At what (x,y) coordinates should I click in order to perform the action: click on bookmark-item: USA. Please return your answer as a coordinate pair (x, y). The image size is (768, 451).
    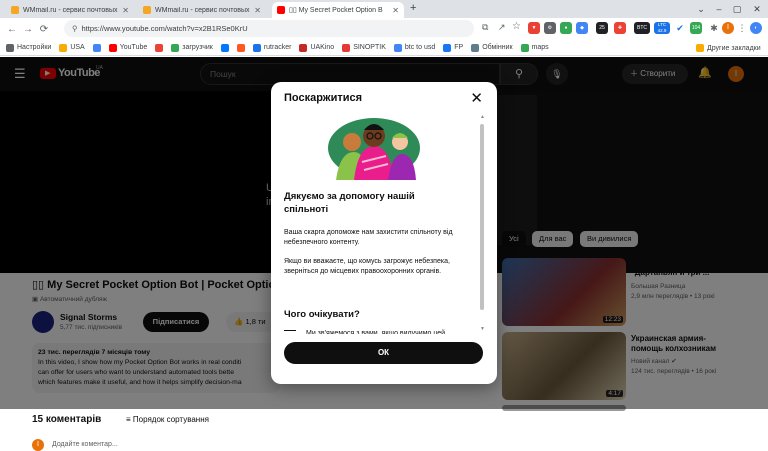
    Looking at the image, I should click on (72, 47).